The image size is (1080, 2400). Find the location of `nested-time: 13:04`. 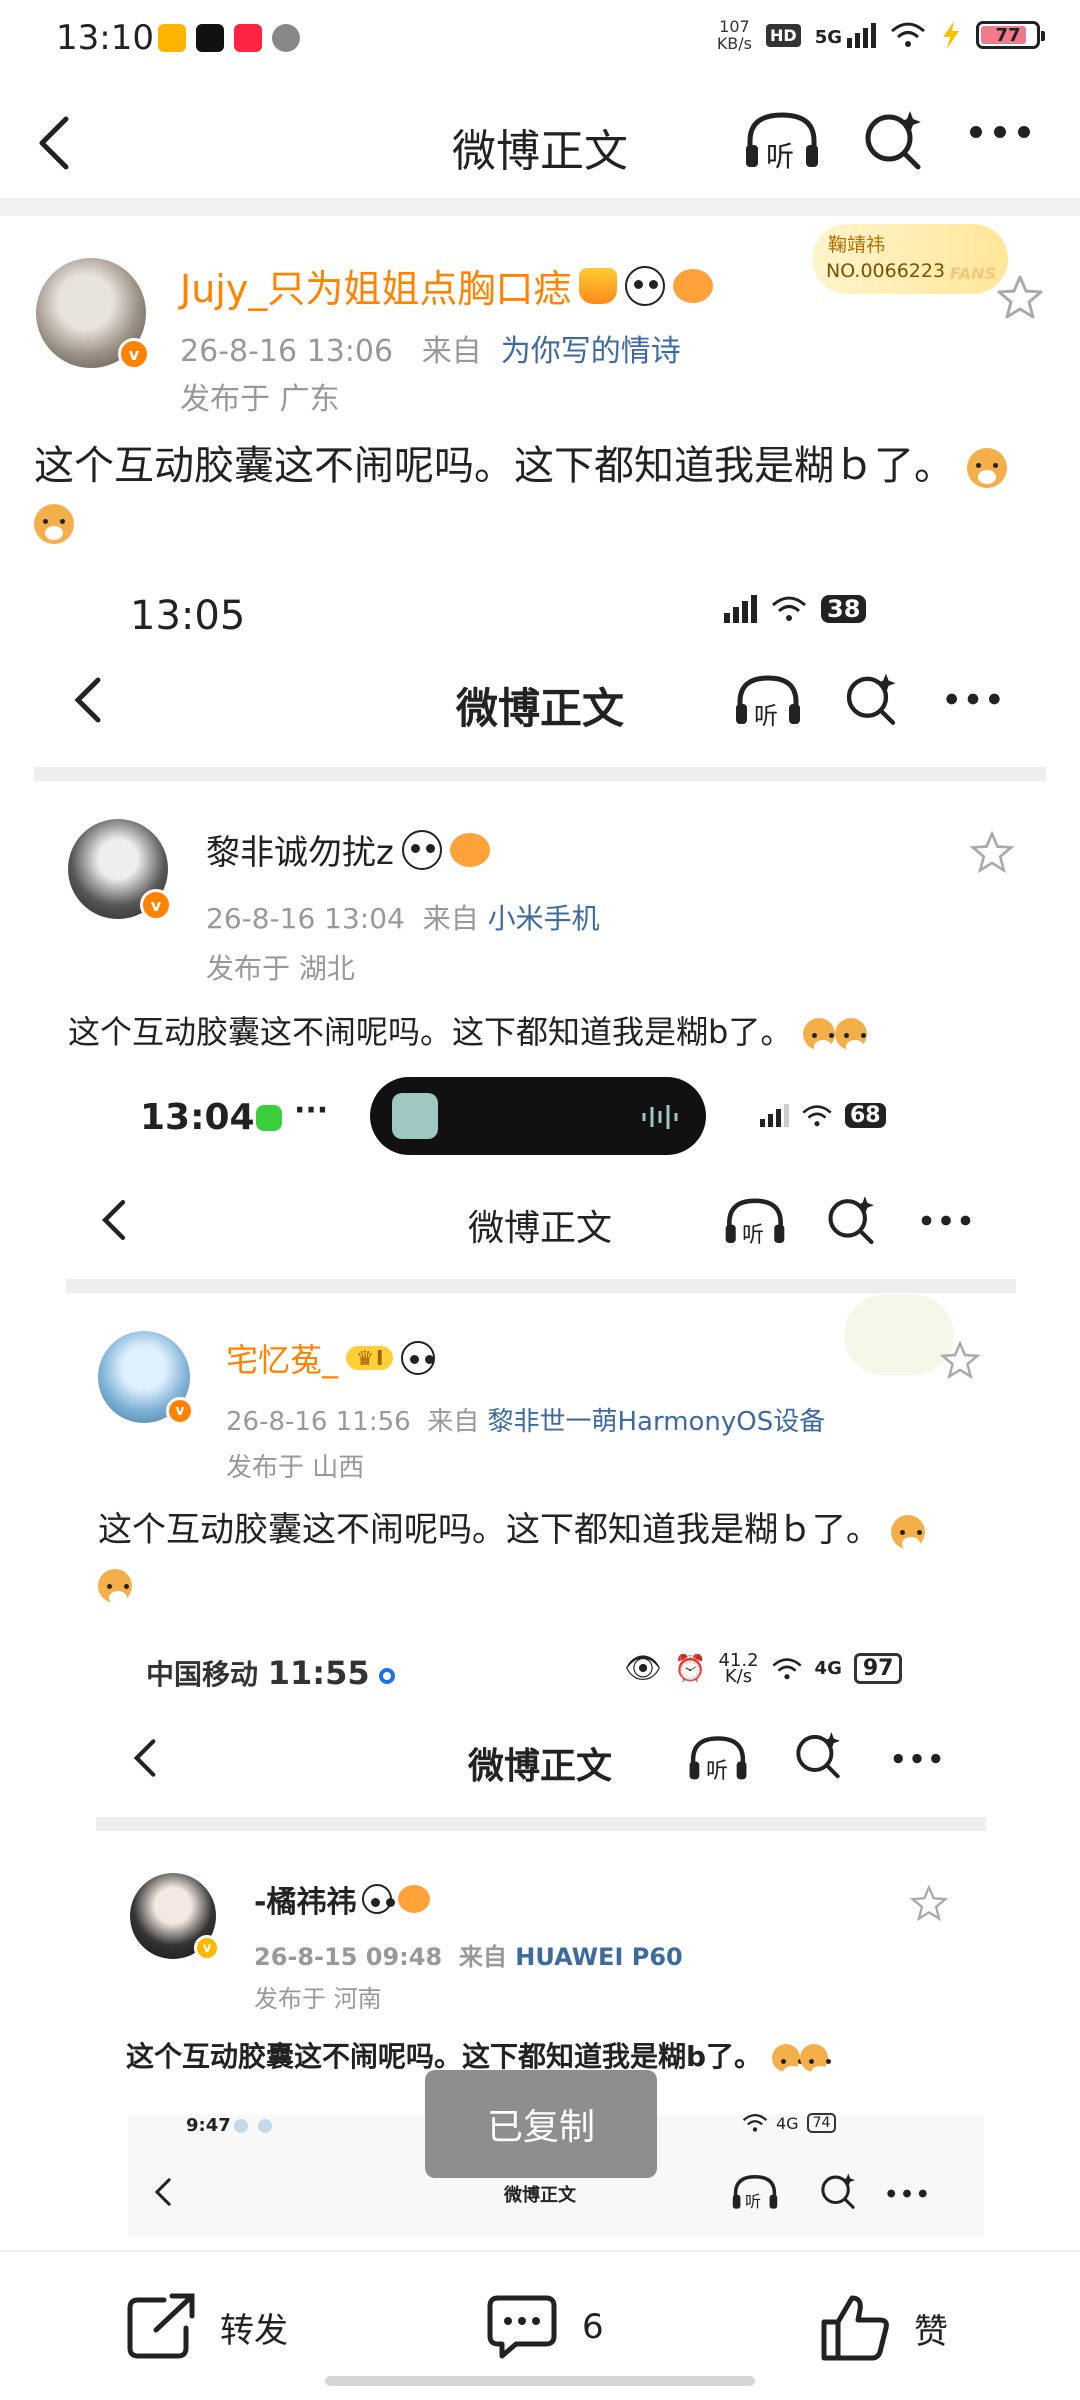

nested-time: 13:04 is located at coordinates (197, 1117).